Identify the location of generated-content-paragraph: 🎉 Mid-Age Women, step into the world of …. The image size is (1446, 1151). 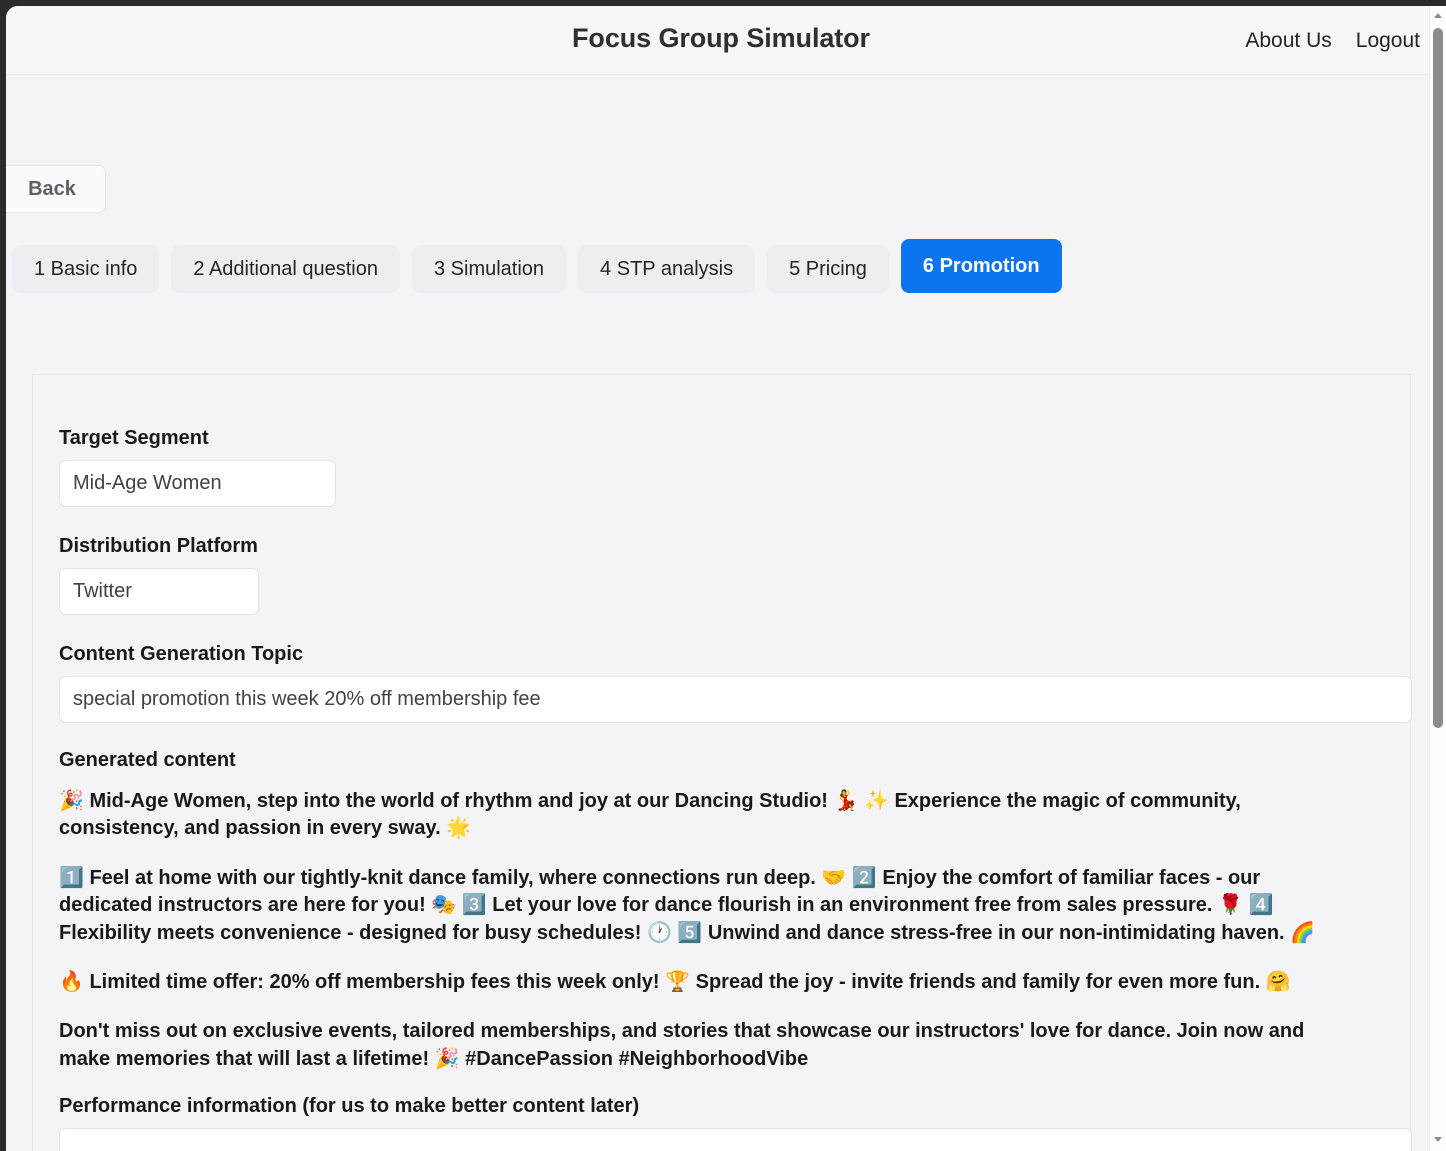
(650, 815).